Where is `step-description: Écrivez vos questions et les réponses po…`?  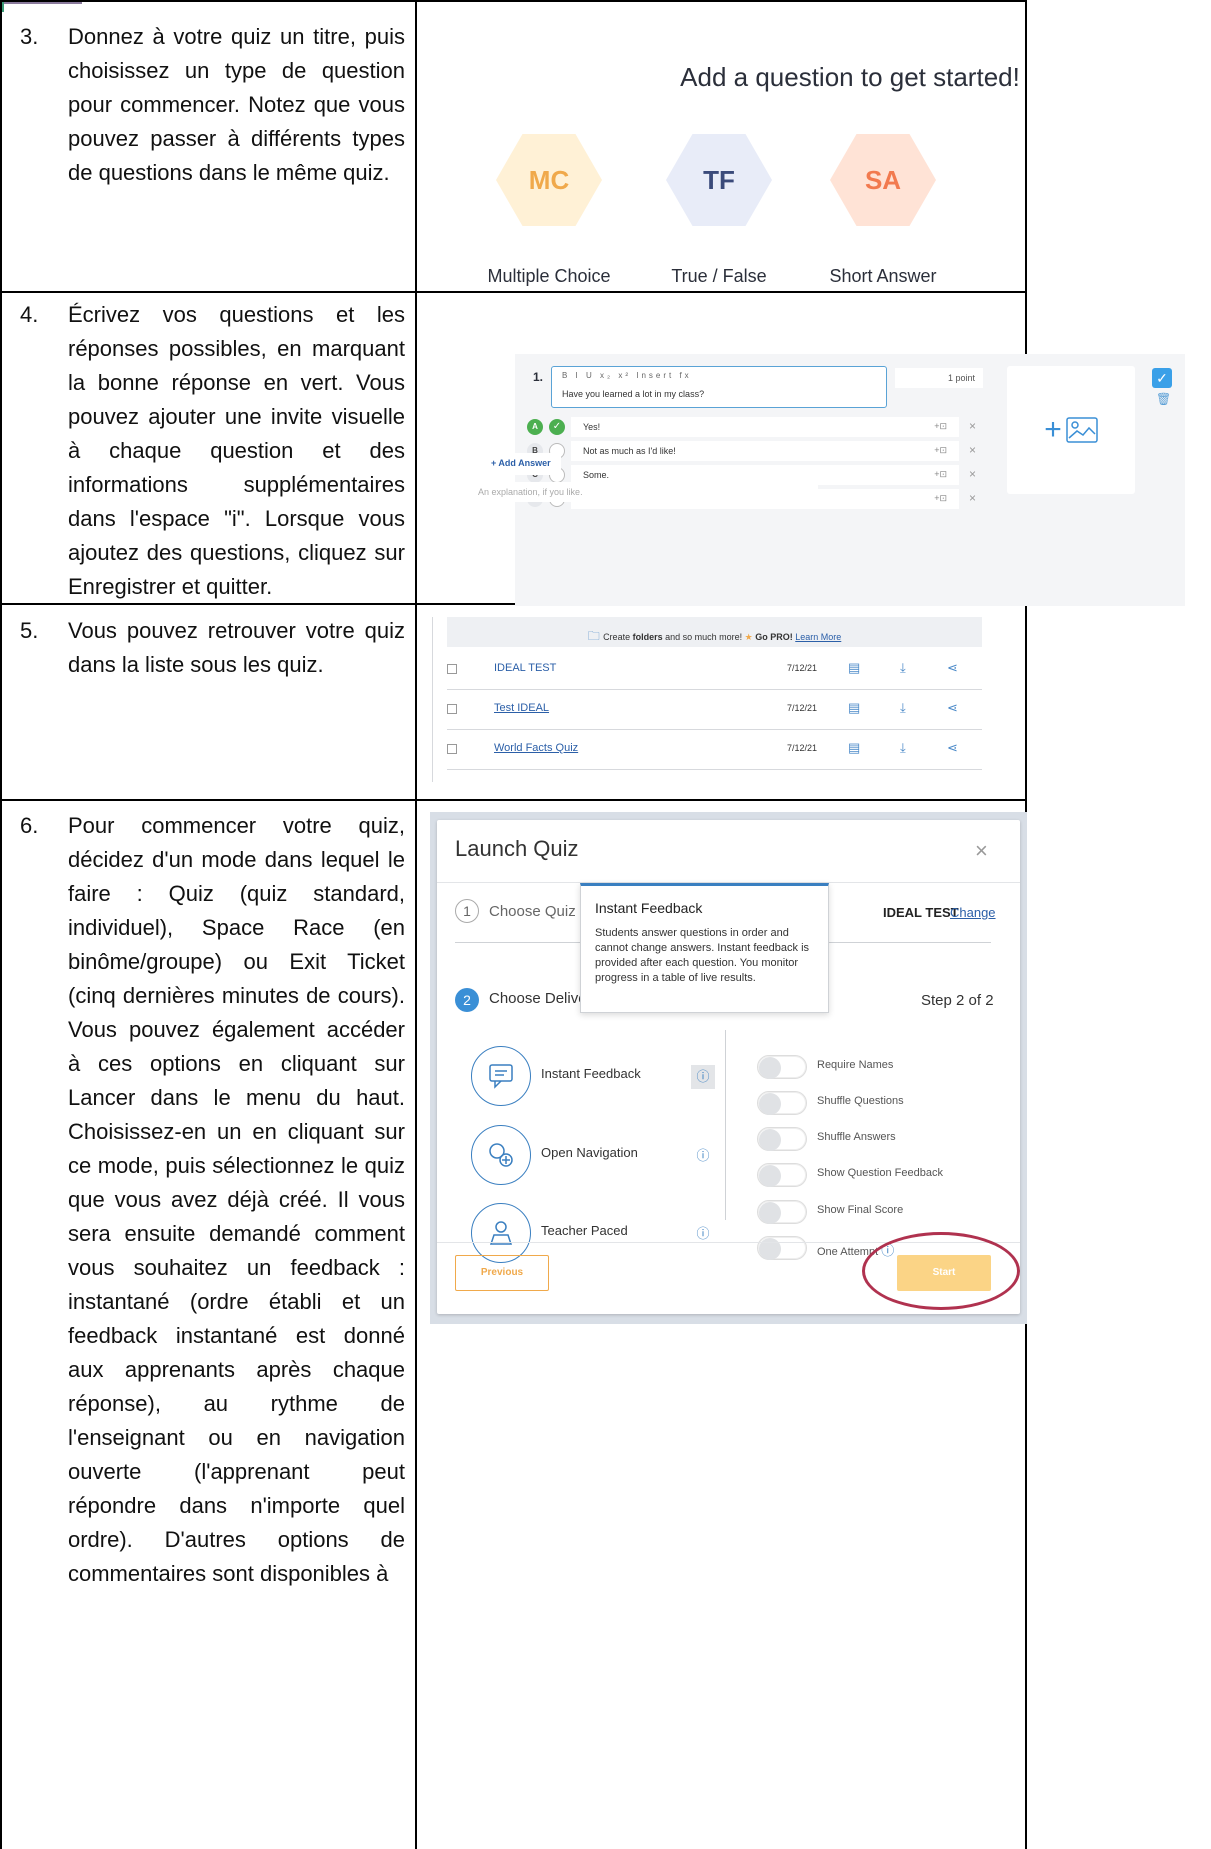 step-description: Écrivez vos questions et les réponses po… is located at coordinates (236, 450).